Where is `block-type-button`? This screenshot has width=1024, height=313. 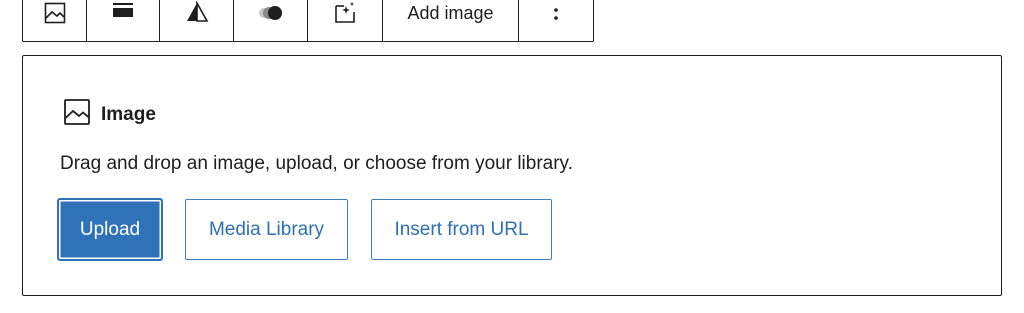
block-type-button is located at coordinates (55, 20).